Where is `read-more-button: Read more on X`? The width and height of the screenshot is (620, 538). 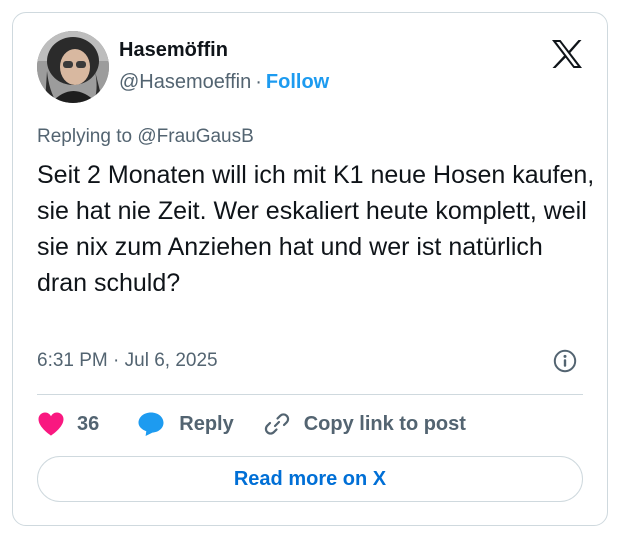 read-more-button: Read more on X is located at coordinates (310, 479).